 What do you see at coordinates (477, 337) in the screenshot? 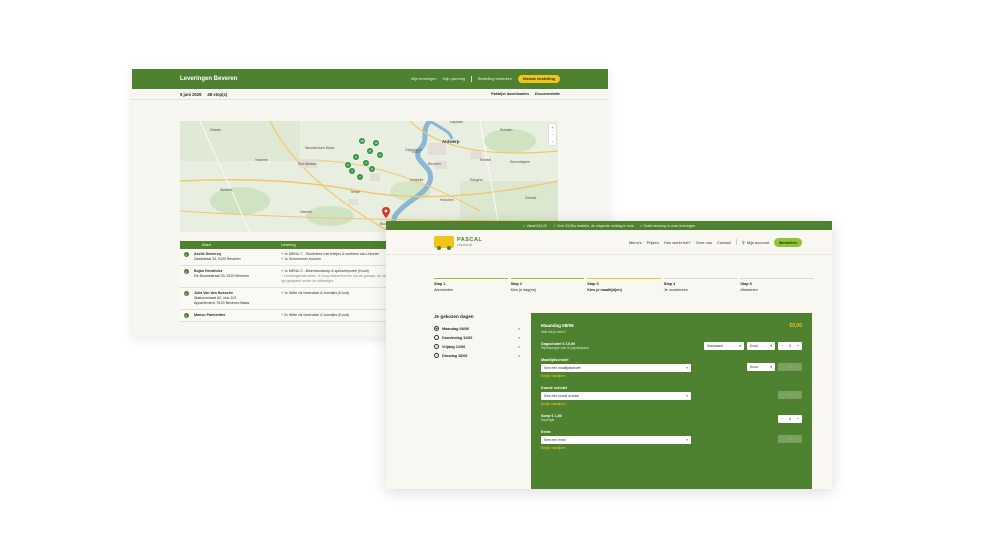
I see `chosen-day-item: Donderdag 11/06 ×` at bounding box center [477, 337].